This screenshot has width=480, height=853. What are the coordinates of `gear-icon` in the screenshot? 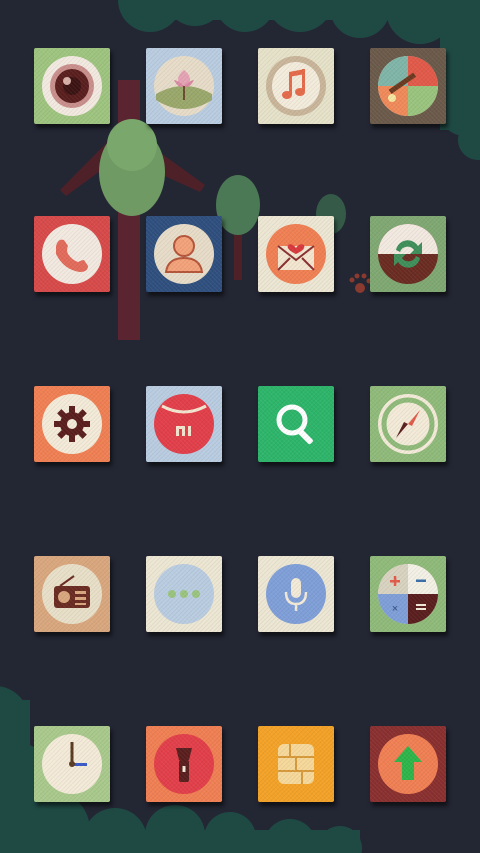 It's located at (72, 424).